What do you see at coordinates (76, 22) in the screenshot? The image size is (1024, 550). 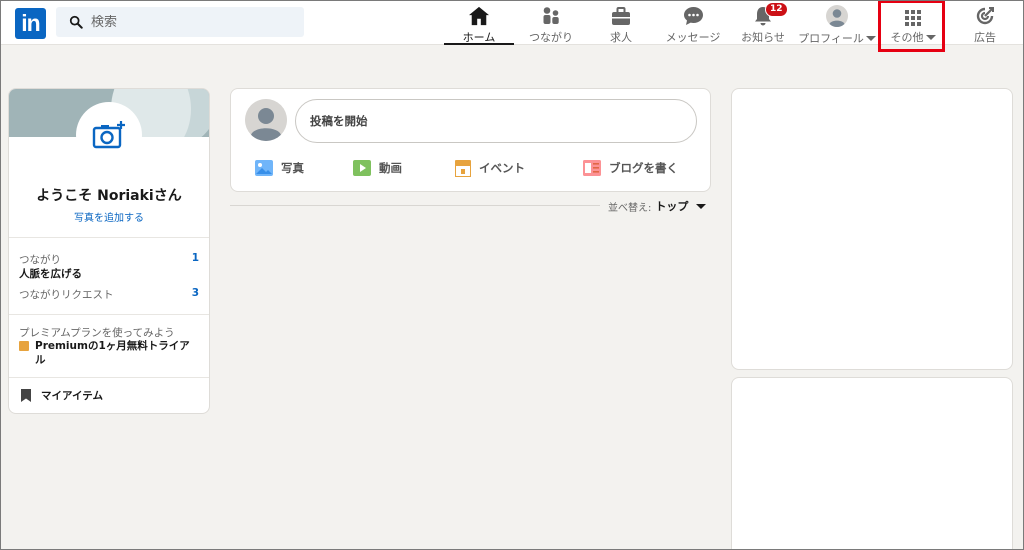 I see `search-icon` at bounding box center [76, 22].